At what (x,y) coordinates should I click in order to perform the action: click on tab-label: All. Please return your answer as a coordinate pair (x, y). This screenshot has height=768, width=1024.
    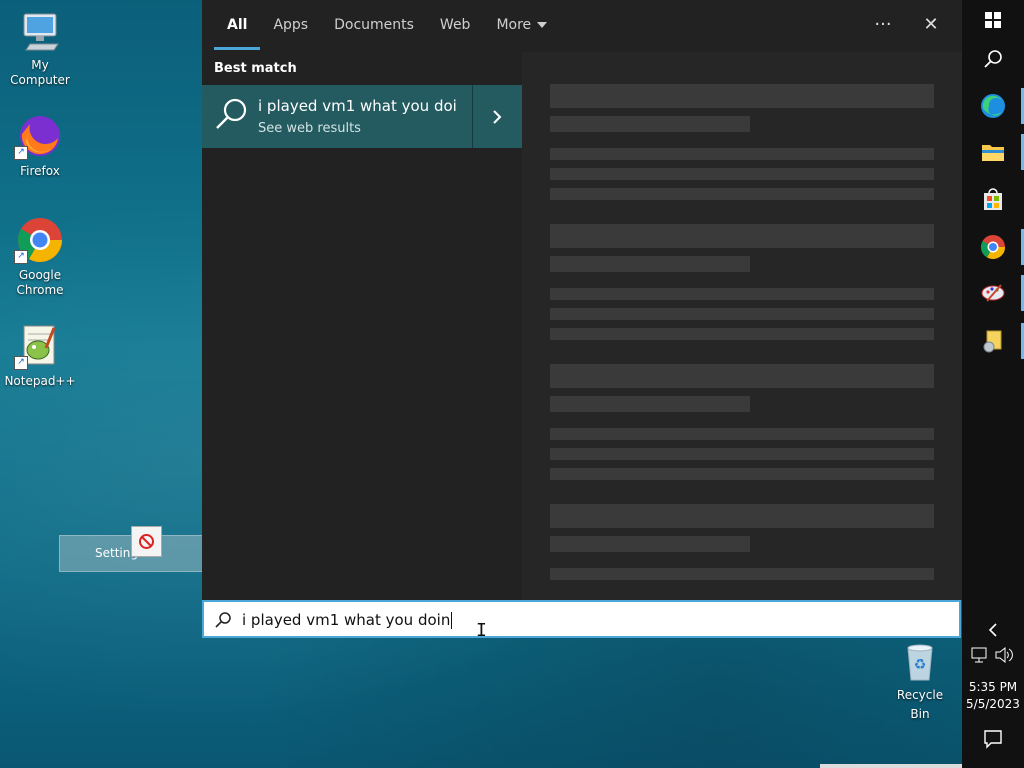
    Looking at the image, I should click on (237, 25).